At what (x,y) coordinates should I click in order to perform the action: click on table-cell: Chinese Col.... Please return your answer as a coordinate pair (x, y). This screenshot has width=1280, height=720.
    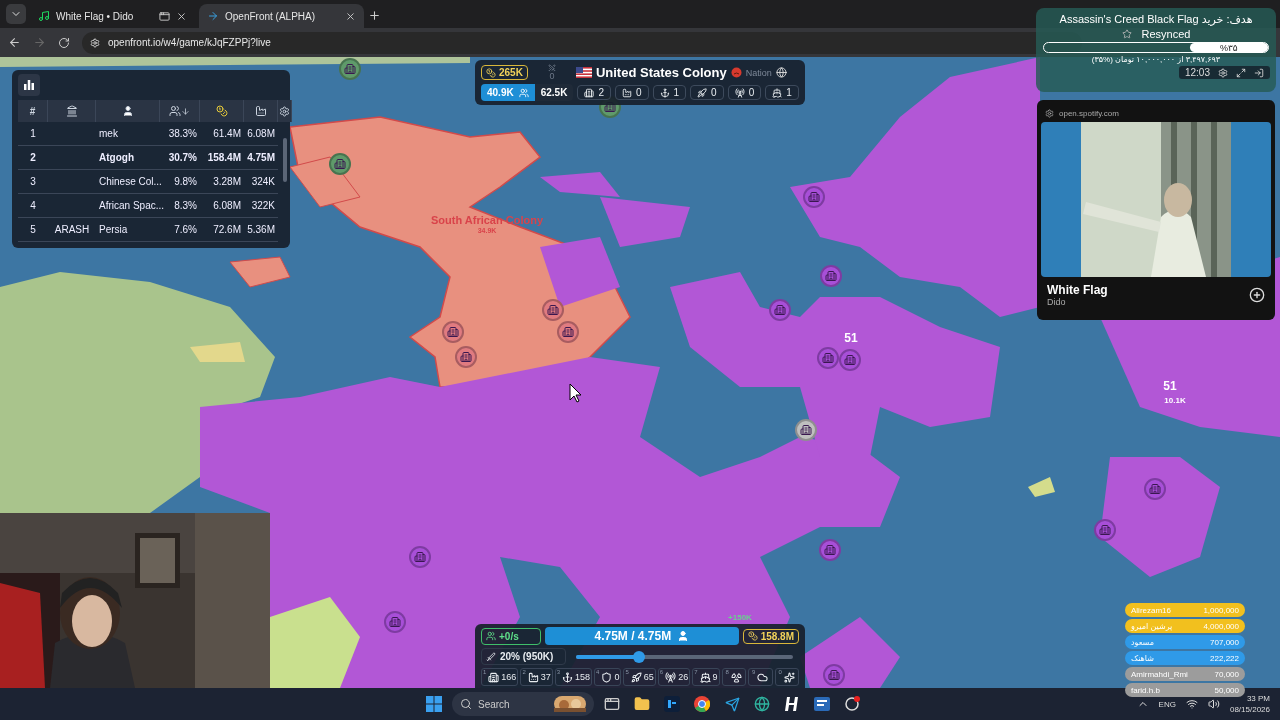
    Looking at the image, I should click on (128, 182).